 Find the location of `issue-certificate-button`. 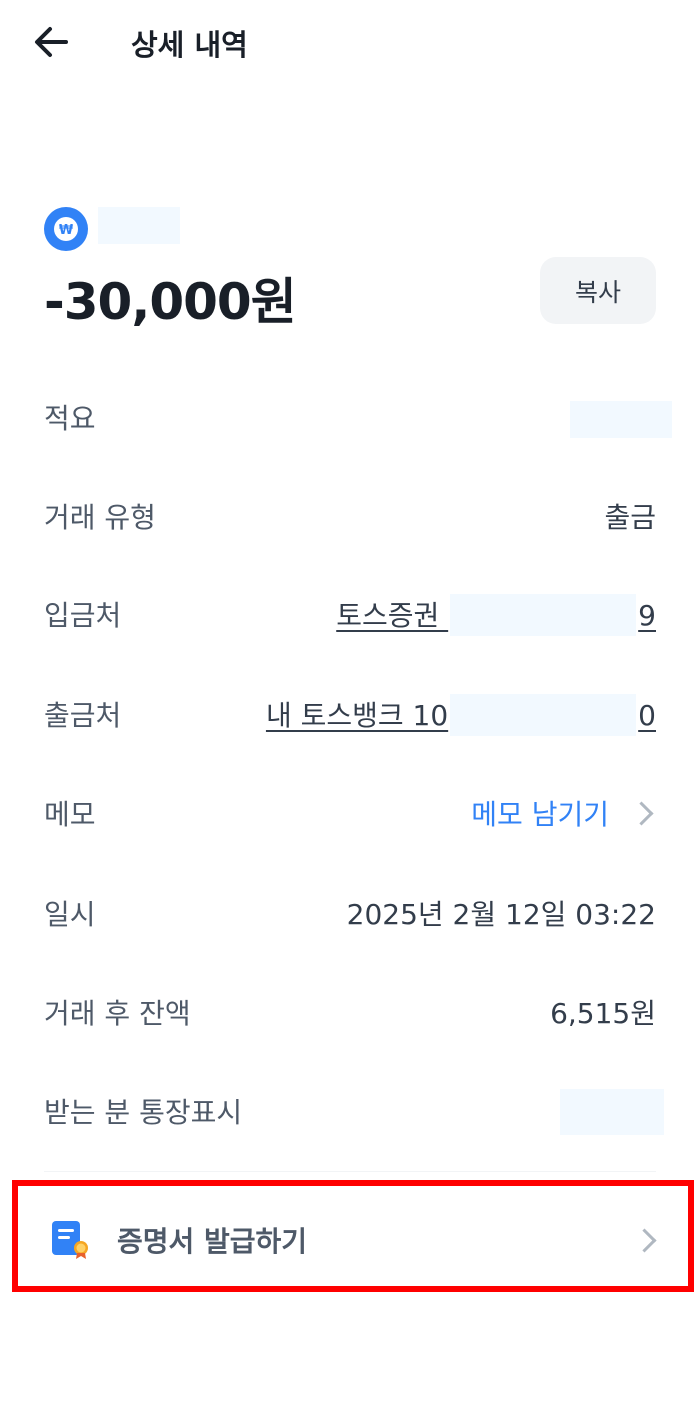

issue-certificate-button is located at coordinates (350, 1235).